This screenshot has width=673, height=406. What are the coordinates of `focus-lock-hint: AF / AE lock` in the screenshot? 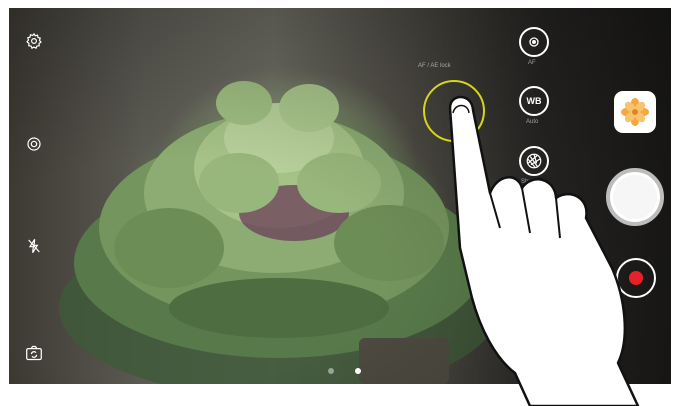 It's located at (434, 66).